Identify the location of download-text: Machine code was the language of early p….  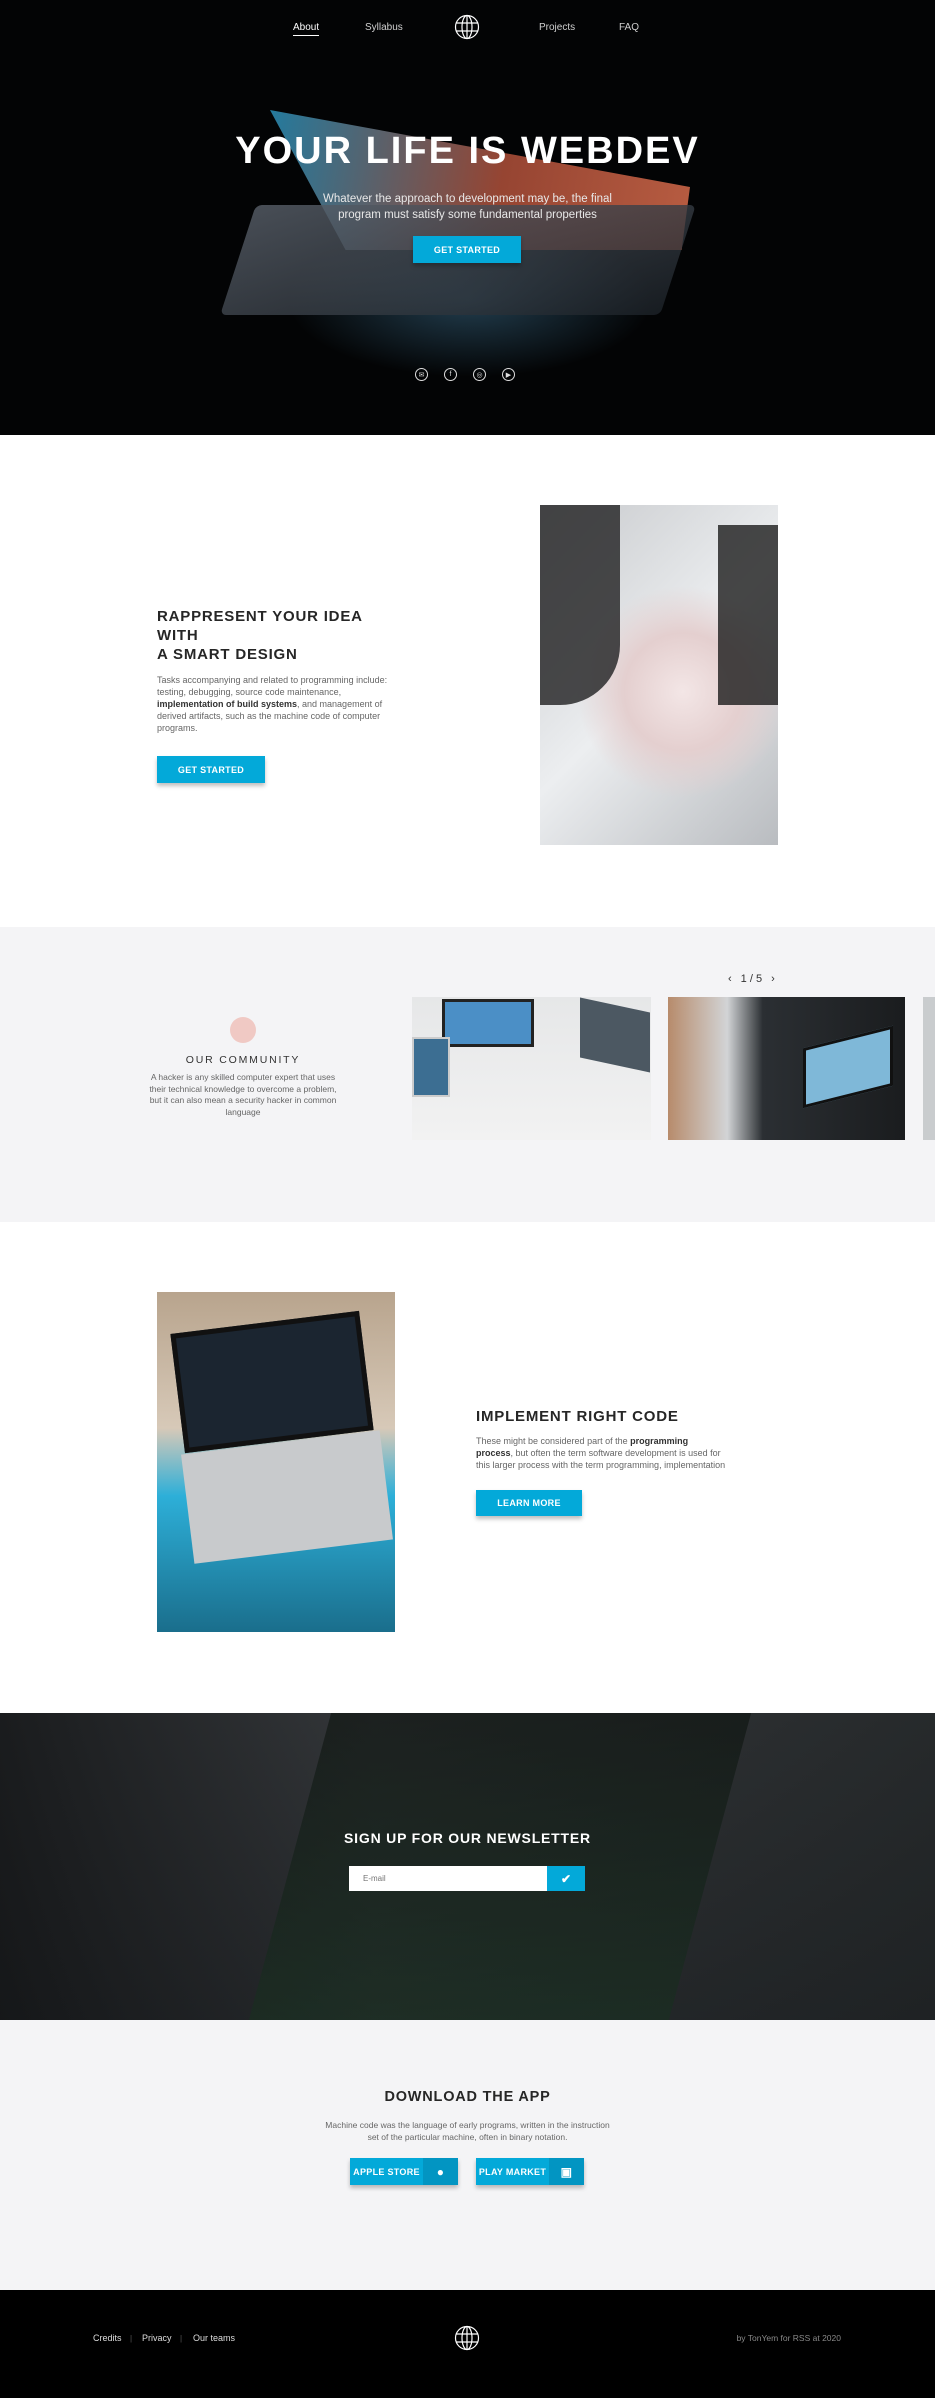
(467, 2131).